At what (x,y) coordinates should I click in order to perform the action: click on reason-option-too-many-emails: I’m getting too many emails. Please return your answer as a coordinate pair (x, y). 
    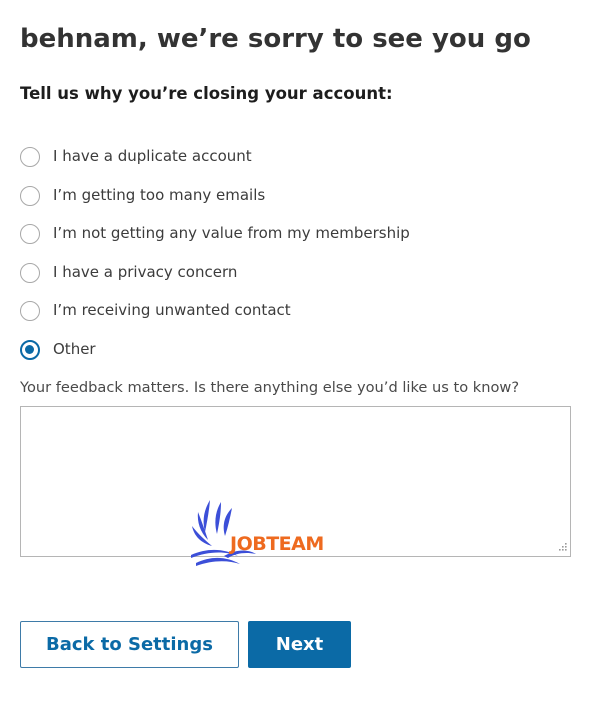
    Looking at the image, I should click on (215, 204).